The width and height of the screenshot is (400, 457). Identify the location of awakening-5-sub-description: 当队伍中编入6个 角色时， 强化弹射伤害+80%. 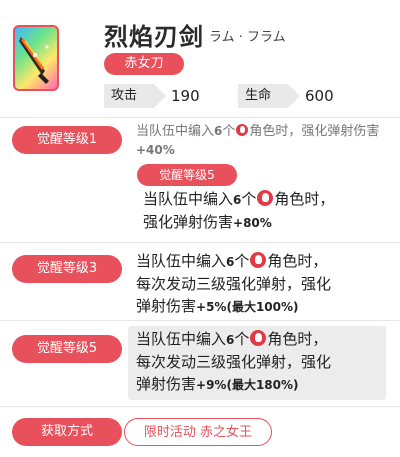
(263, 211).